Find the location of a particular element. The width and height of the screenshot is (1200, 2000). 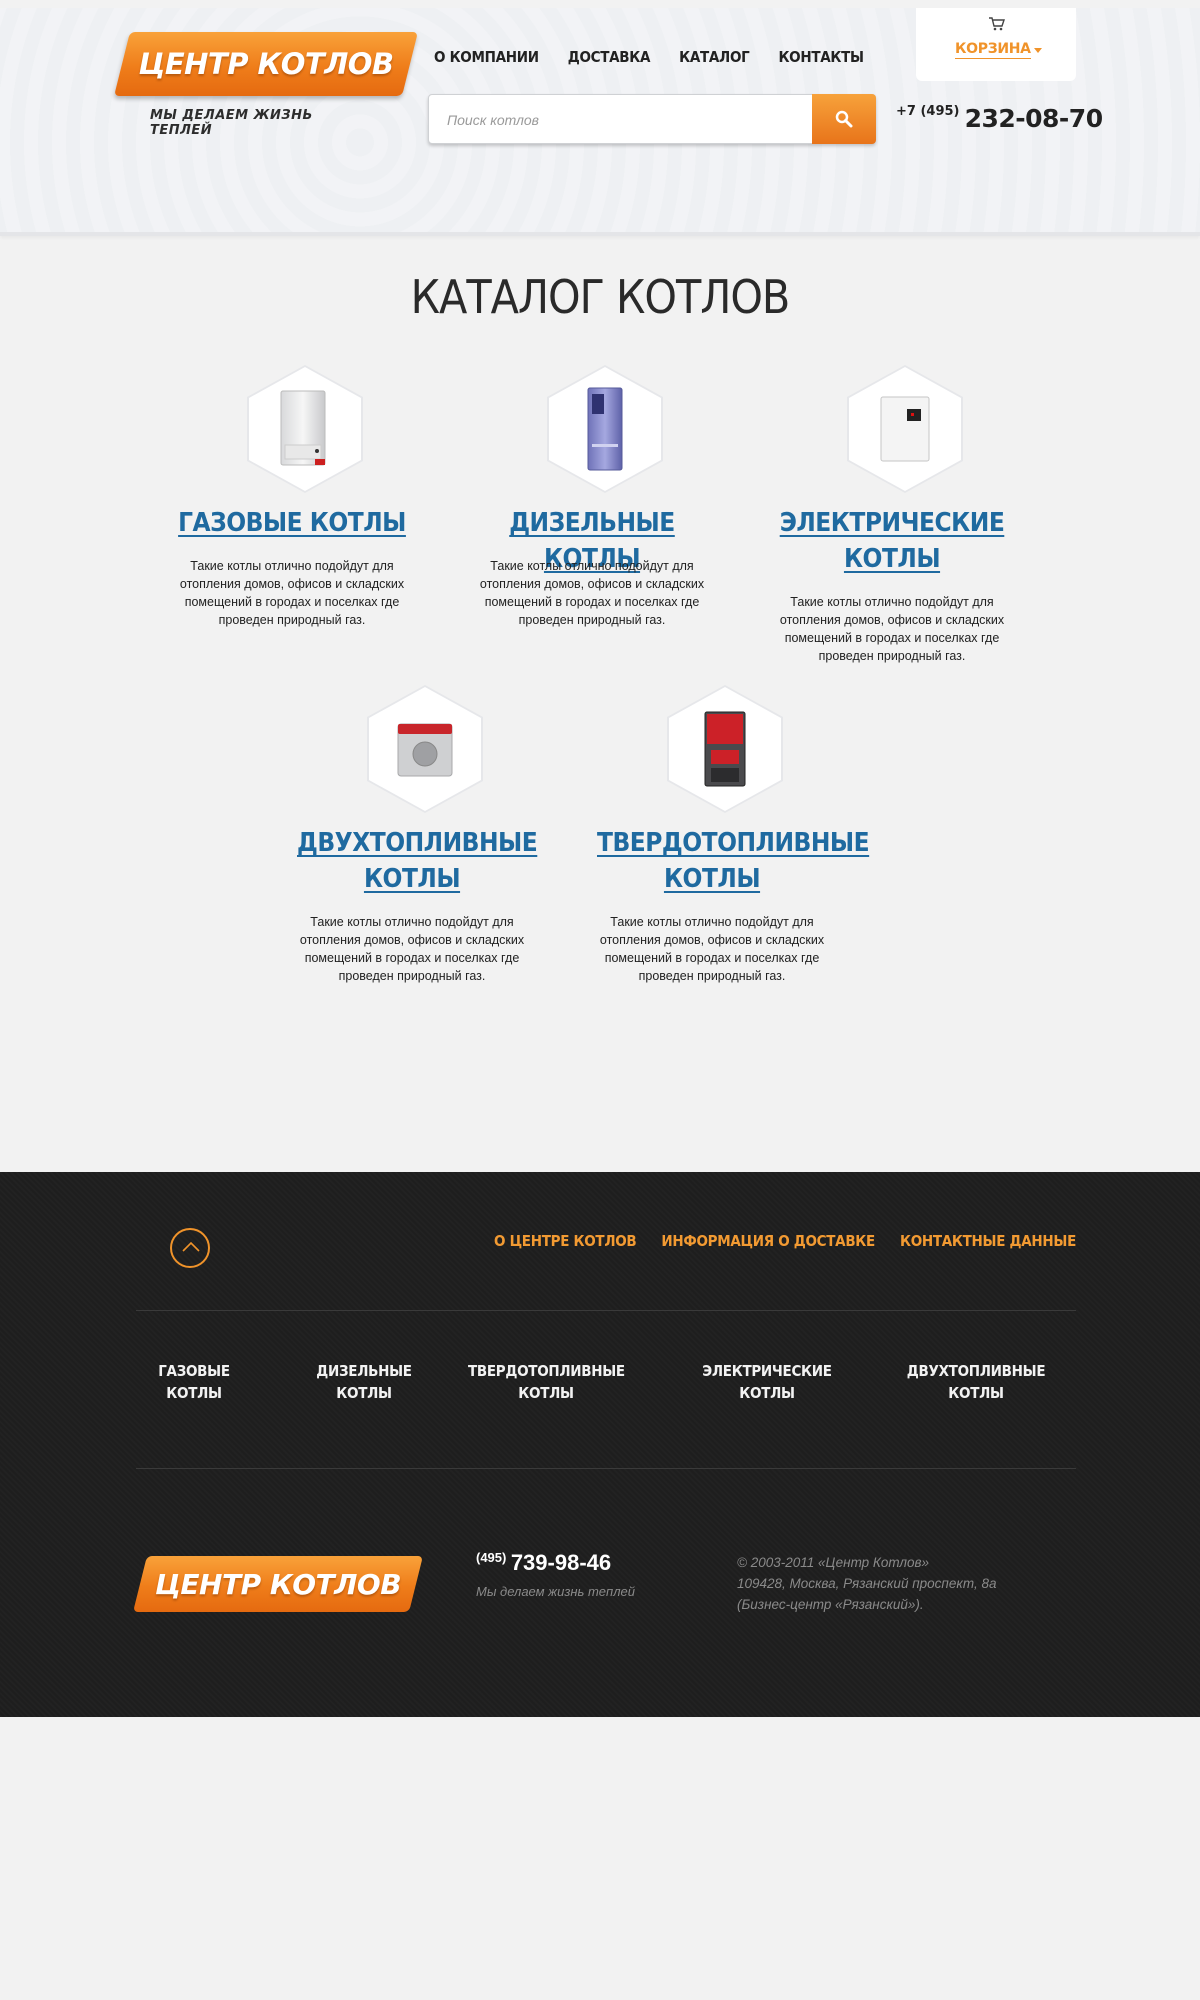

footer-category-dual-fuel: ДВУХТОПЛИВНЫЕ КОТЛЫ is located at coordinates (976, 1382).